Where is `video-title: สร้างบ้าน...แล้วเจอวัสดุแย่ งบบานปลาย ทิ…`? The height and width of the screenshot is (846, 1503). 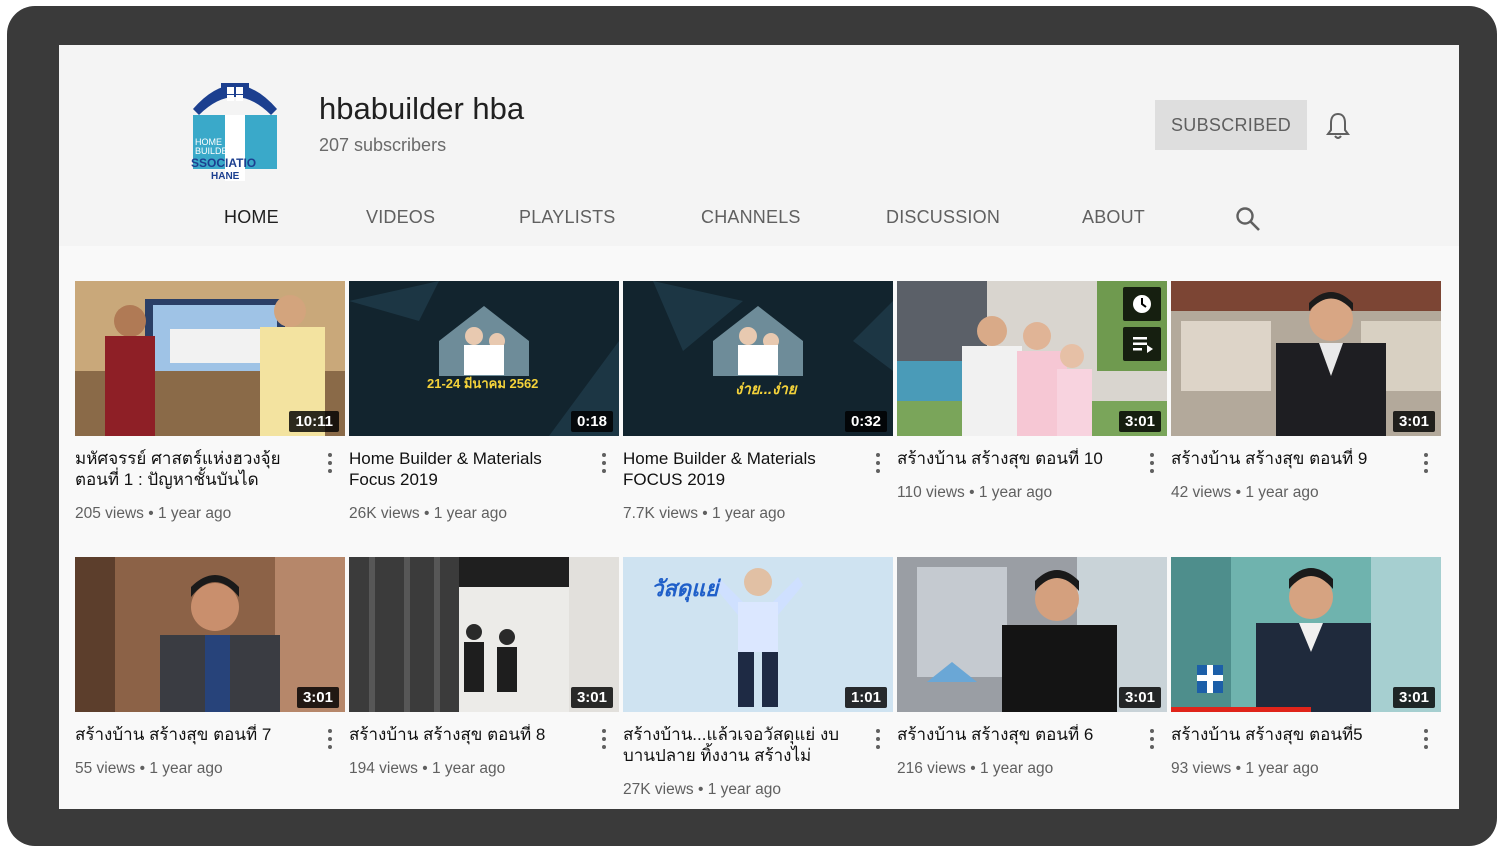 video-title: สร้างบ้าน...แล้วเจอวัสดุแย่ งบบานปลาย ทิ… is located at coordinates (741, 745).